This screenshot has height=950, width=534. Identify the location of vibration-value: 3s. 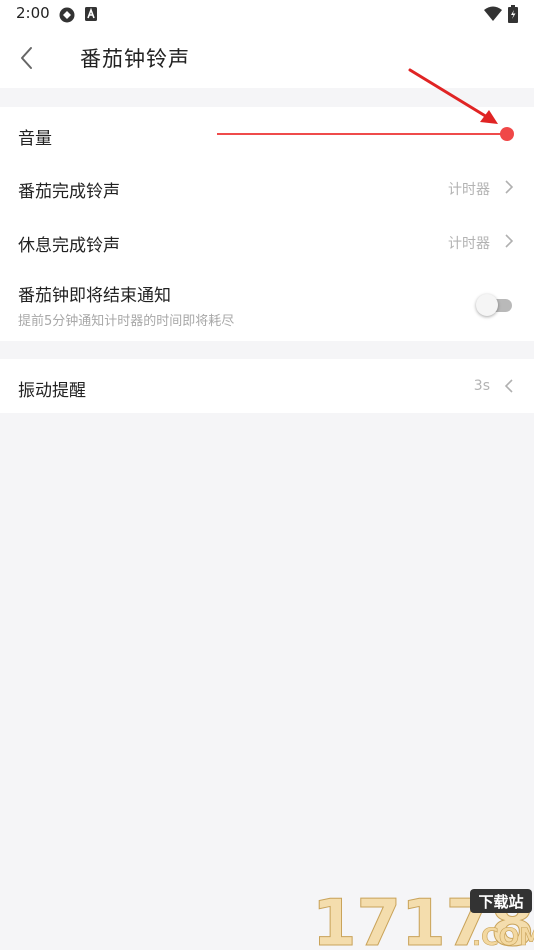
(481, 386).